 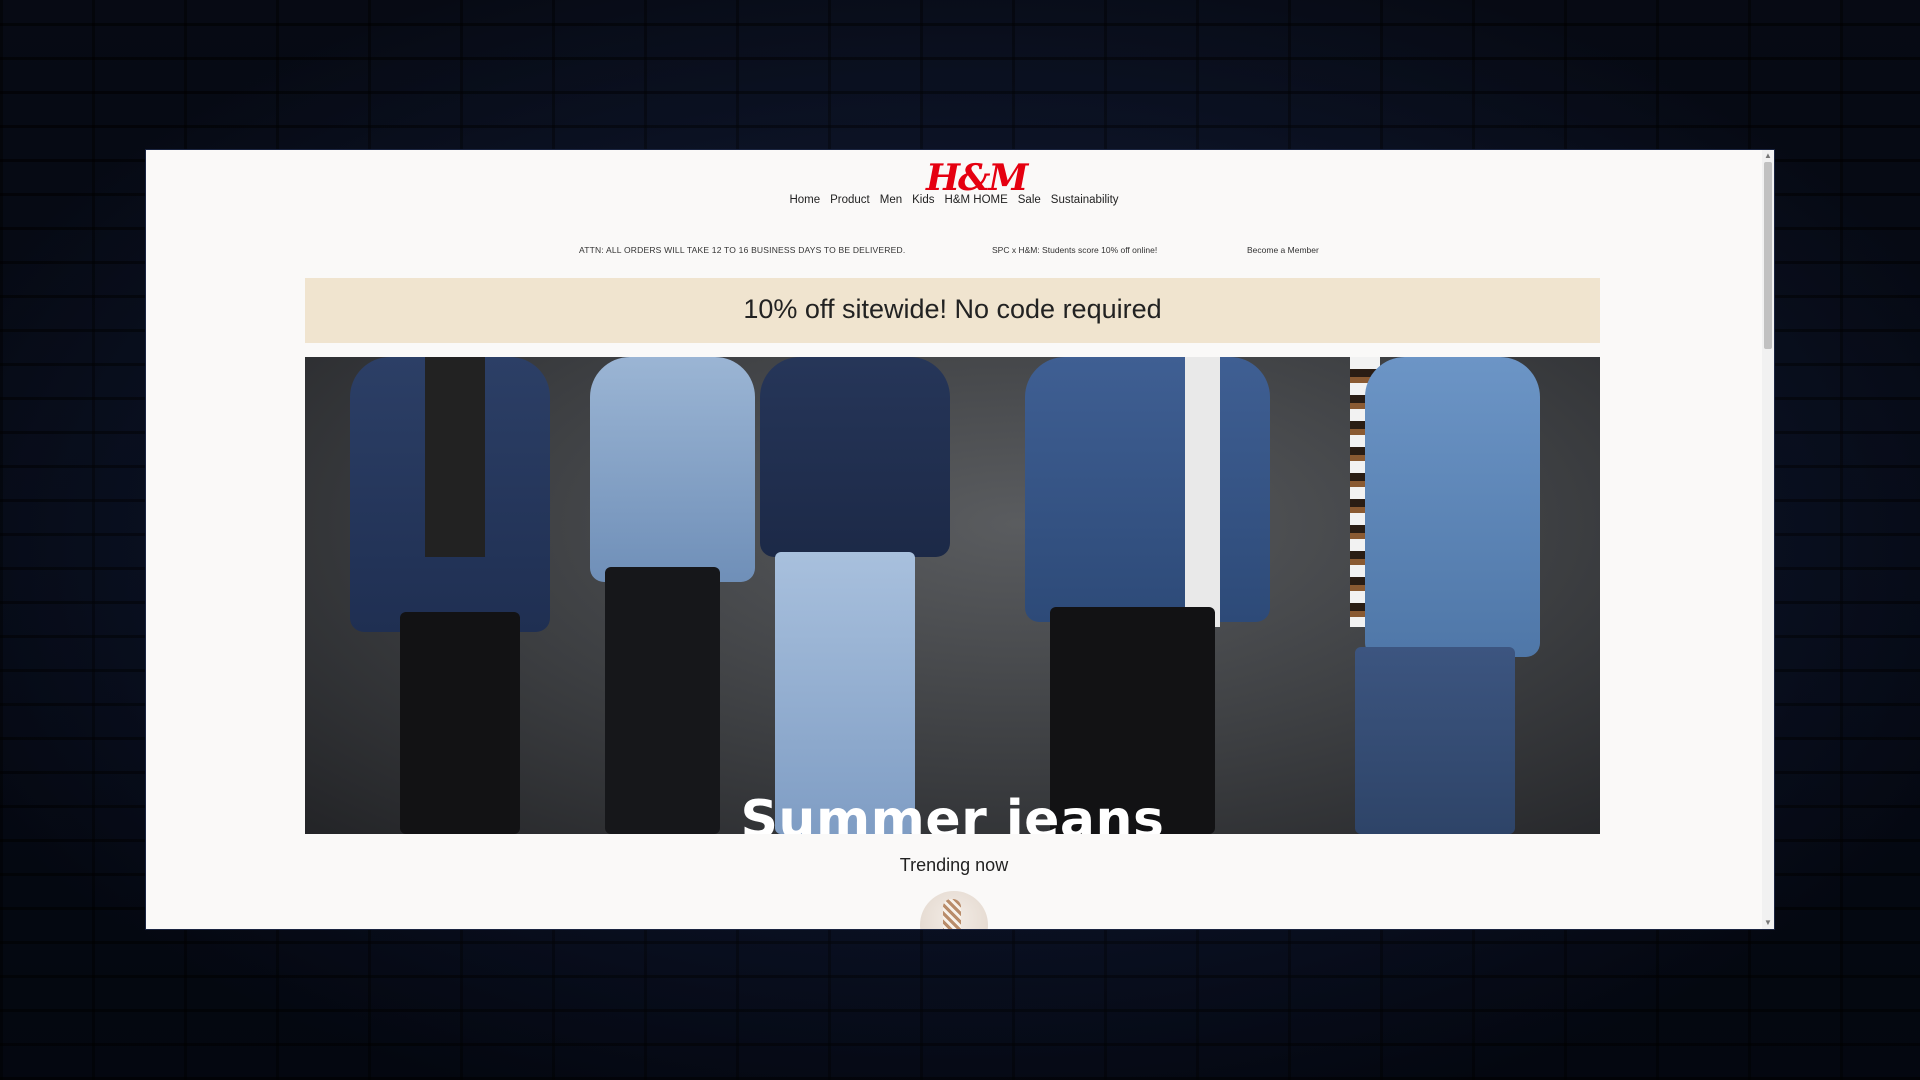 What do you see at coordinates (1085, 200) in the screenshot?
I see `nav-sustainability: Sustainability` at bounding box center [1085, 200].